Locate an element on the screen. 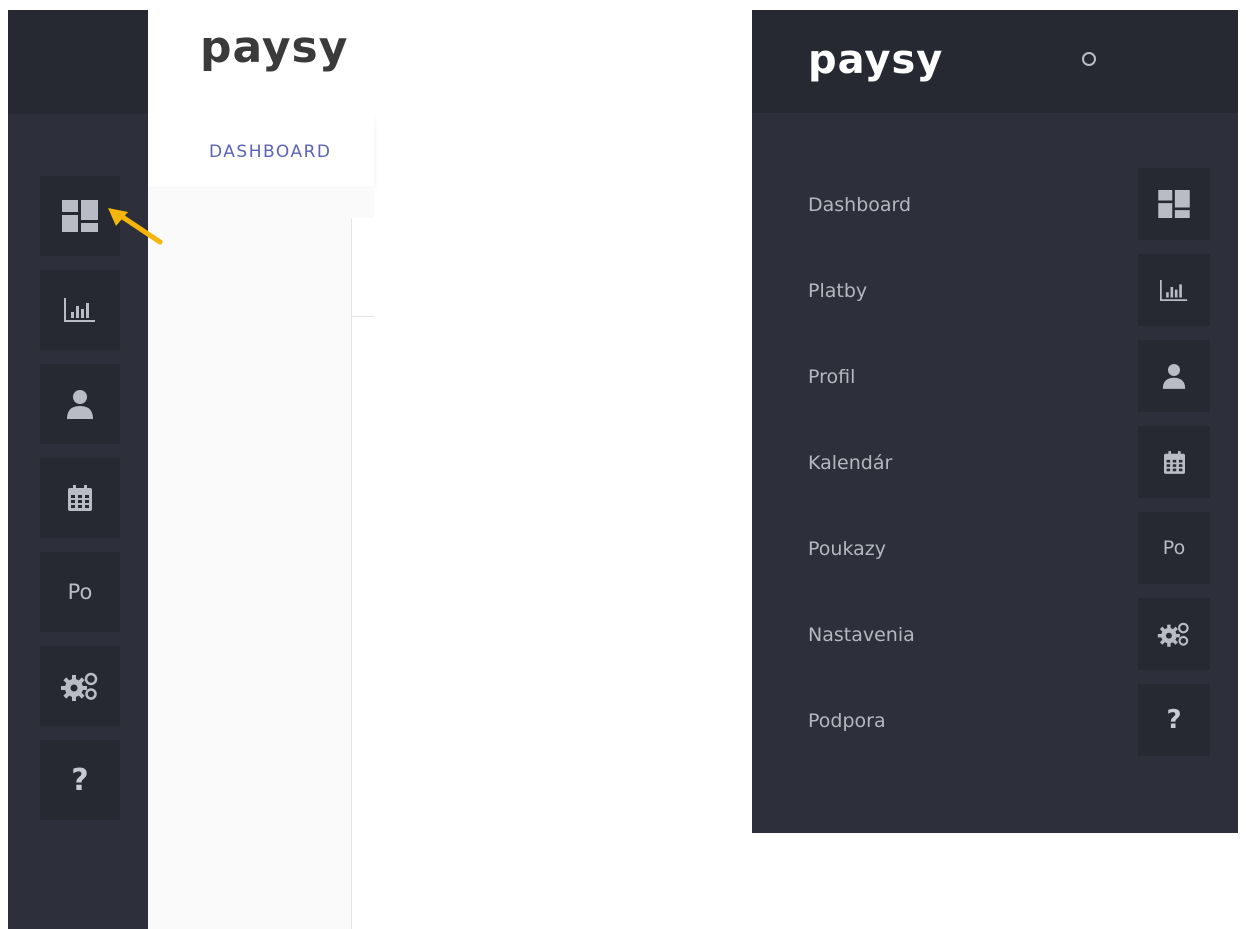 This screenshot has height=929, width=1246. app-logo: paysy is located at coordinates (274, 48).